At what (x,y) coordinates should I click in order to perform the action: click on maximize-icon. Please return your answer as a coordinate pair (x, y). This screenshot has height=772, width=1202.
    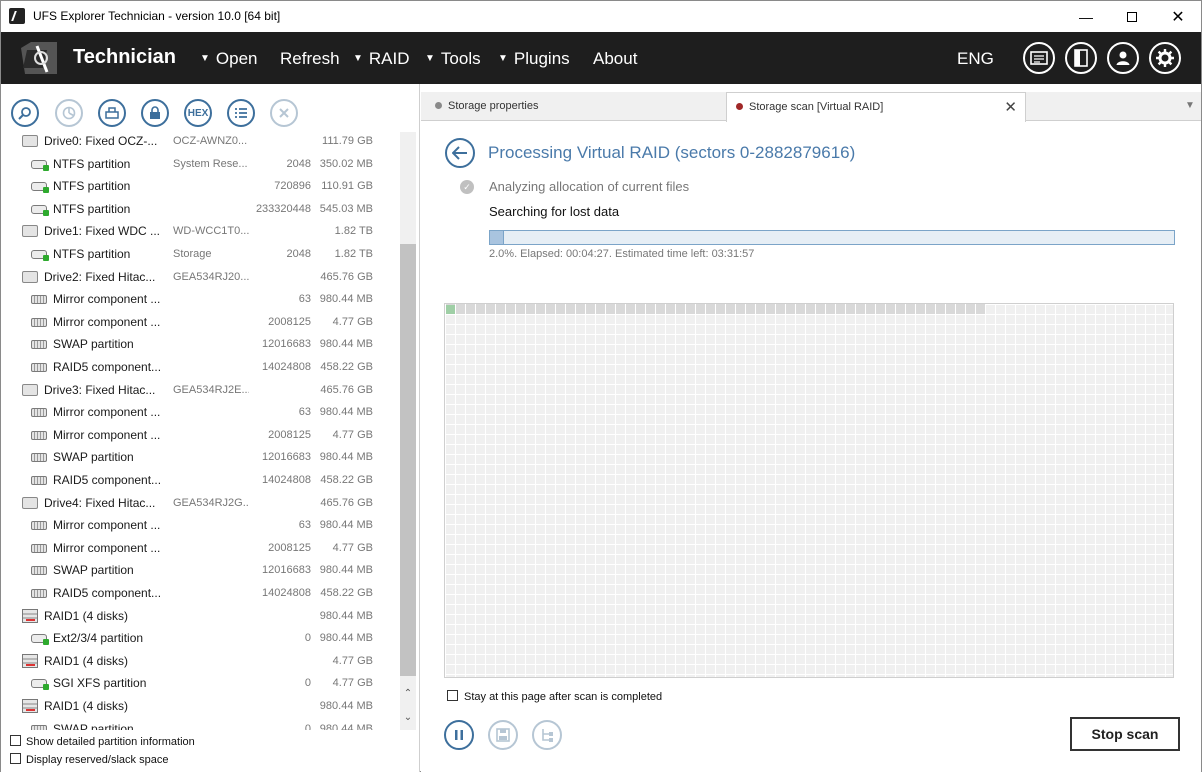
    Looking at the image, I should click on (1132, 16).